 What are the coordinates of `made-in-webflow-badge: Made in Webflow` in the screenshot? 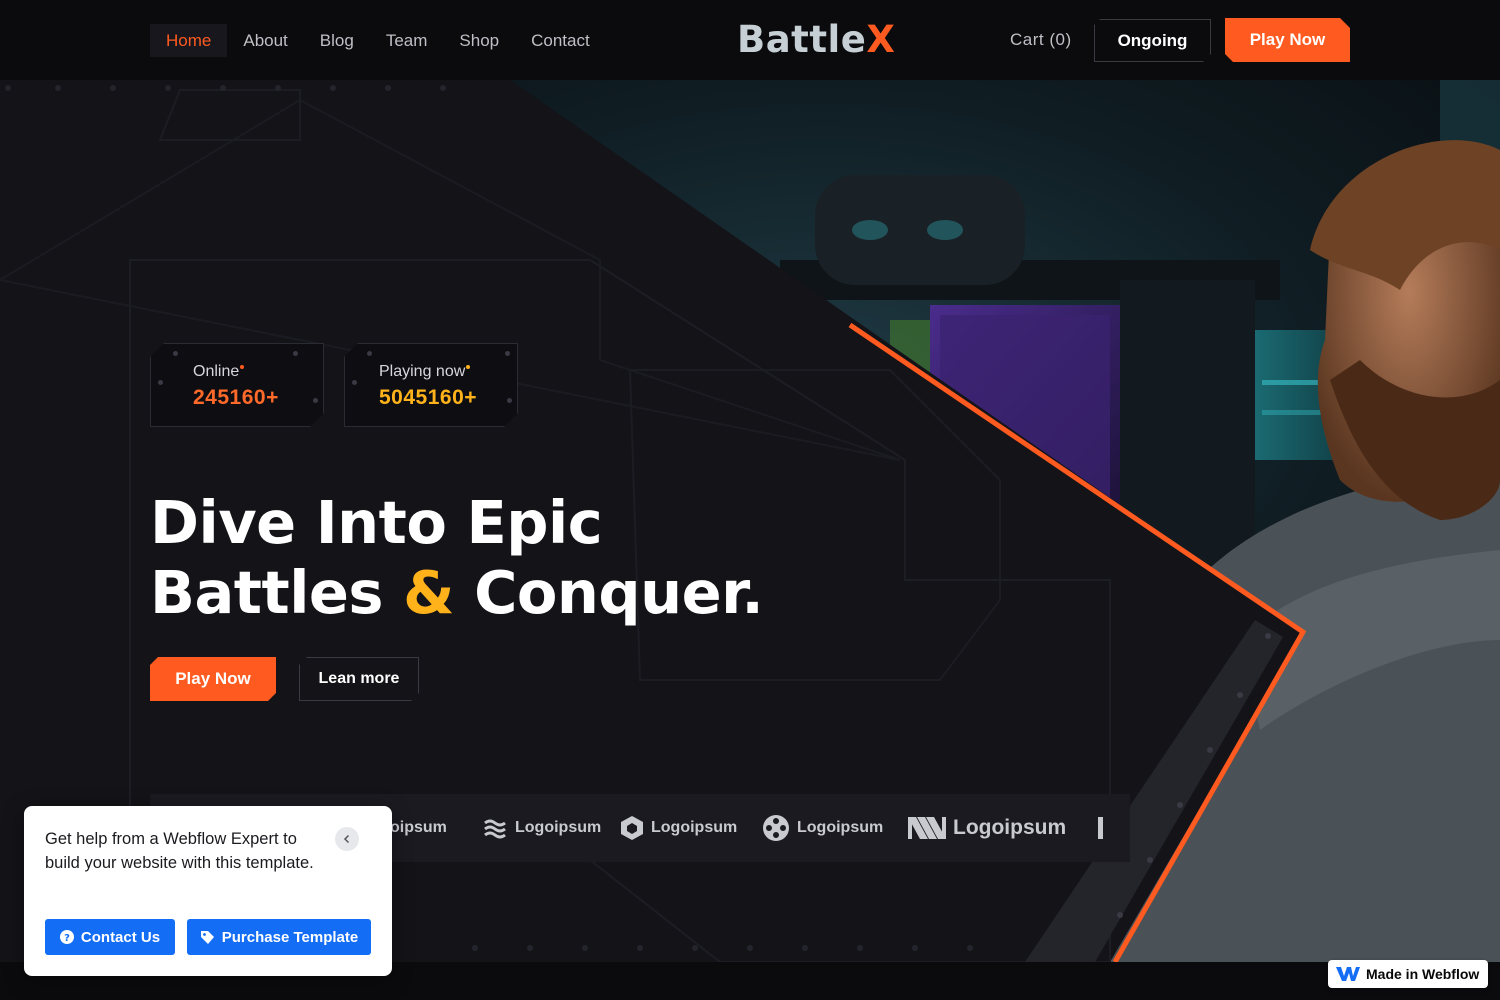 It's located at (1408, 974).